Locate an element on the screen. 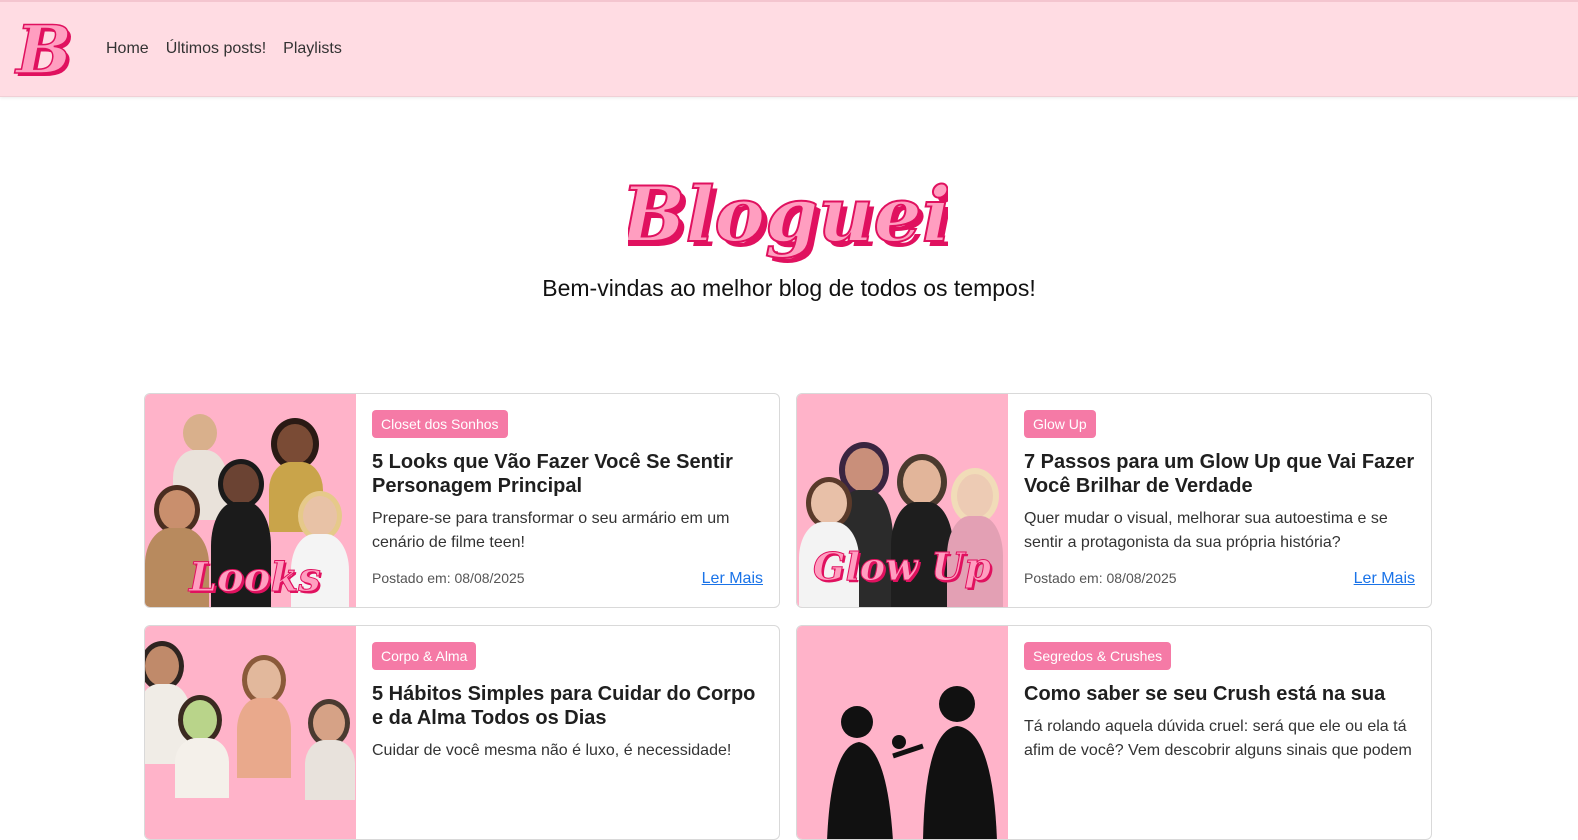 The height and width of the screenshot is (840, 1578). brand-logo: B B is located at coordinates (47, 51).